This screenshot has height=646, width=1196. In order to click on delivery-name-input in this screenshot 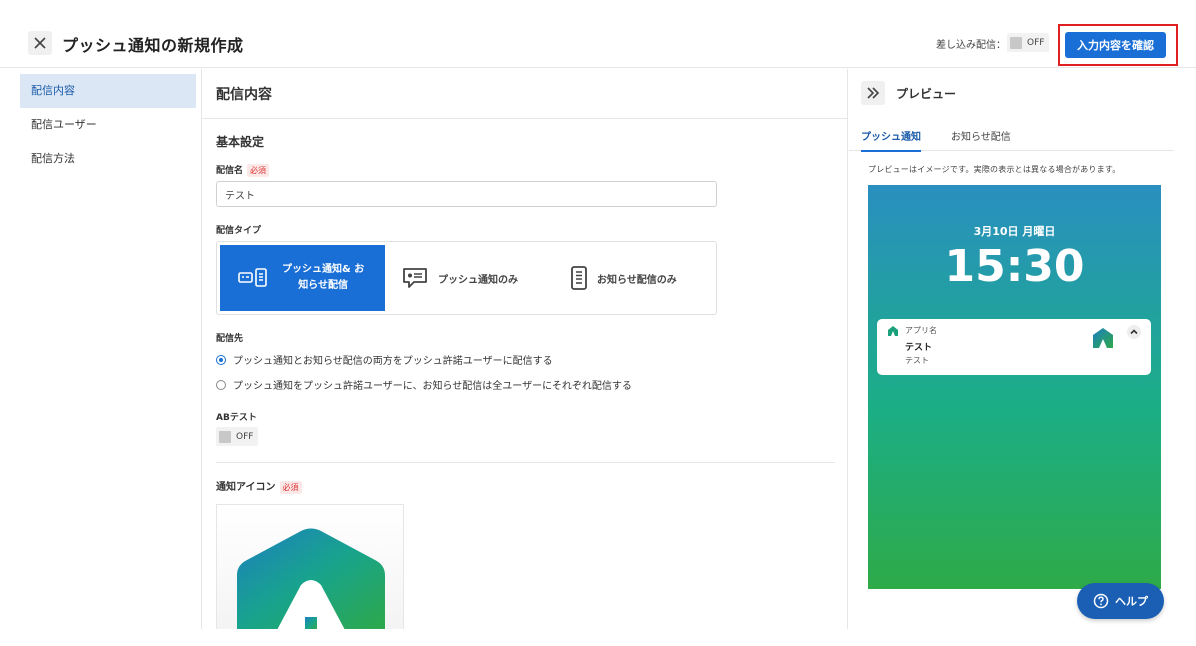, I will do `click(466, 194)`.